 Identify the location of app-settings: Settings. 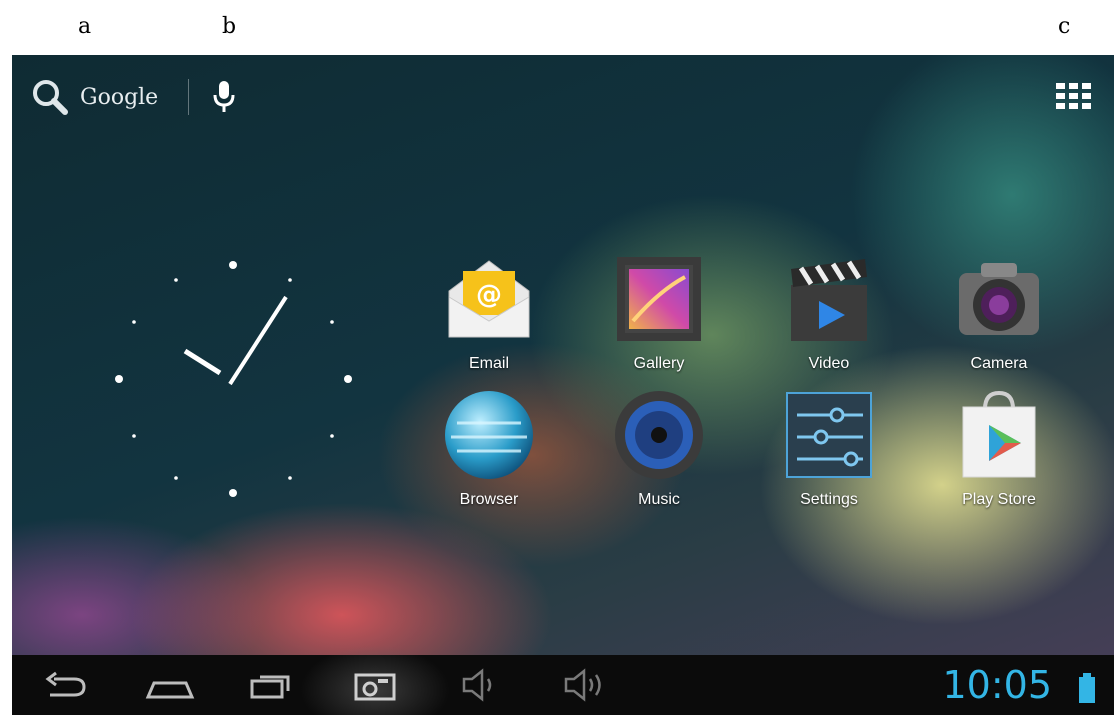
(829, 452).